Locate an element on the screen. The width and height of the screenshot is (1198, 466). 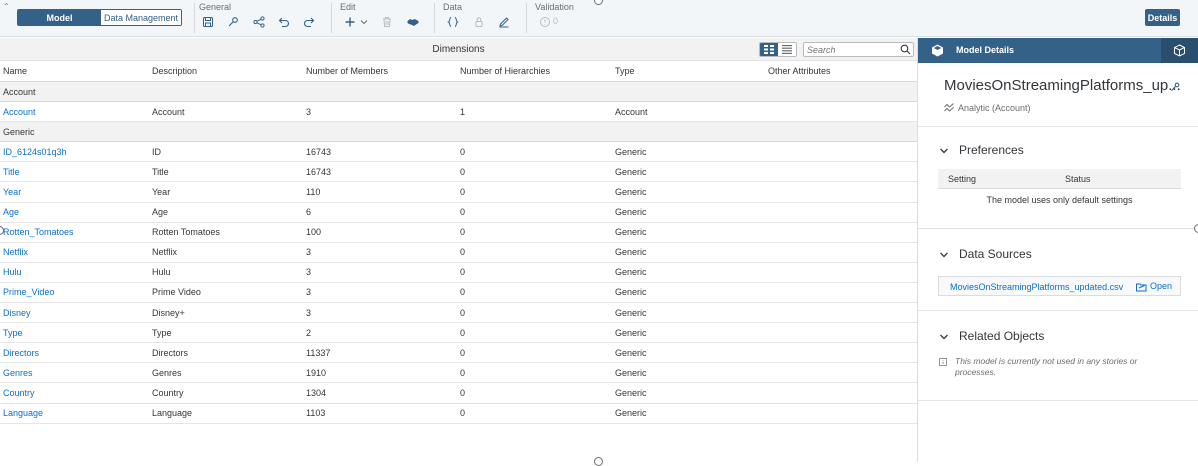
dimension-name-link: Type is located at coordinates (13, 333).